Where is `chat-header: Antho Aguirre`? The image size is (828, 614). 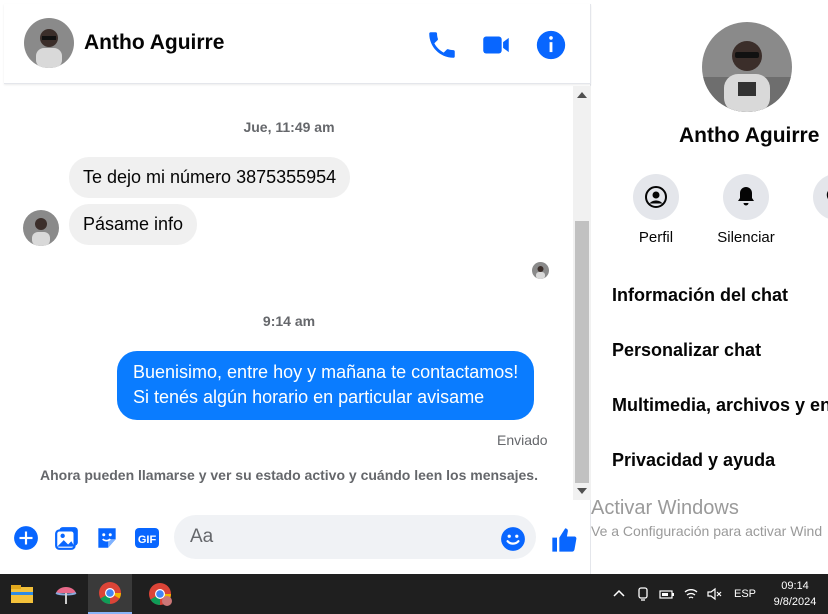 chat-header: Antho Aguirre is located at coordinates (297, 44).